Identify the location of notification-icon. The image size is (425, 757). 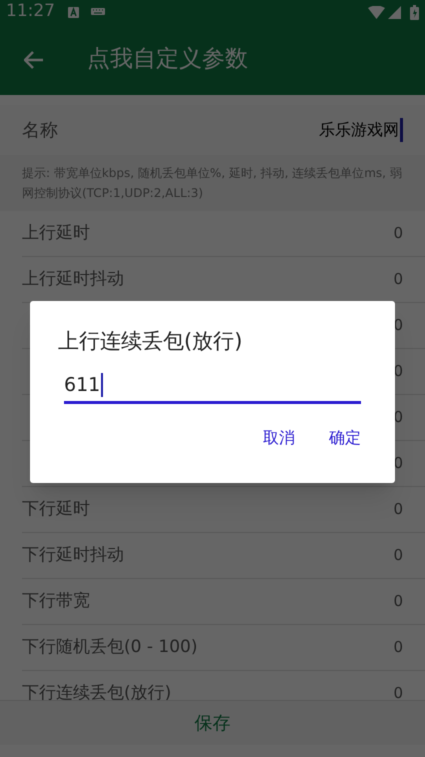
(73, 12).